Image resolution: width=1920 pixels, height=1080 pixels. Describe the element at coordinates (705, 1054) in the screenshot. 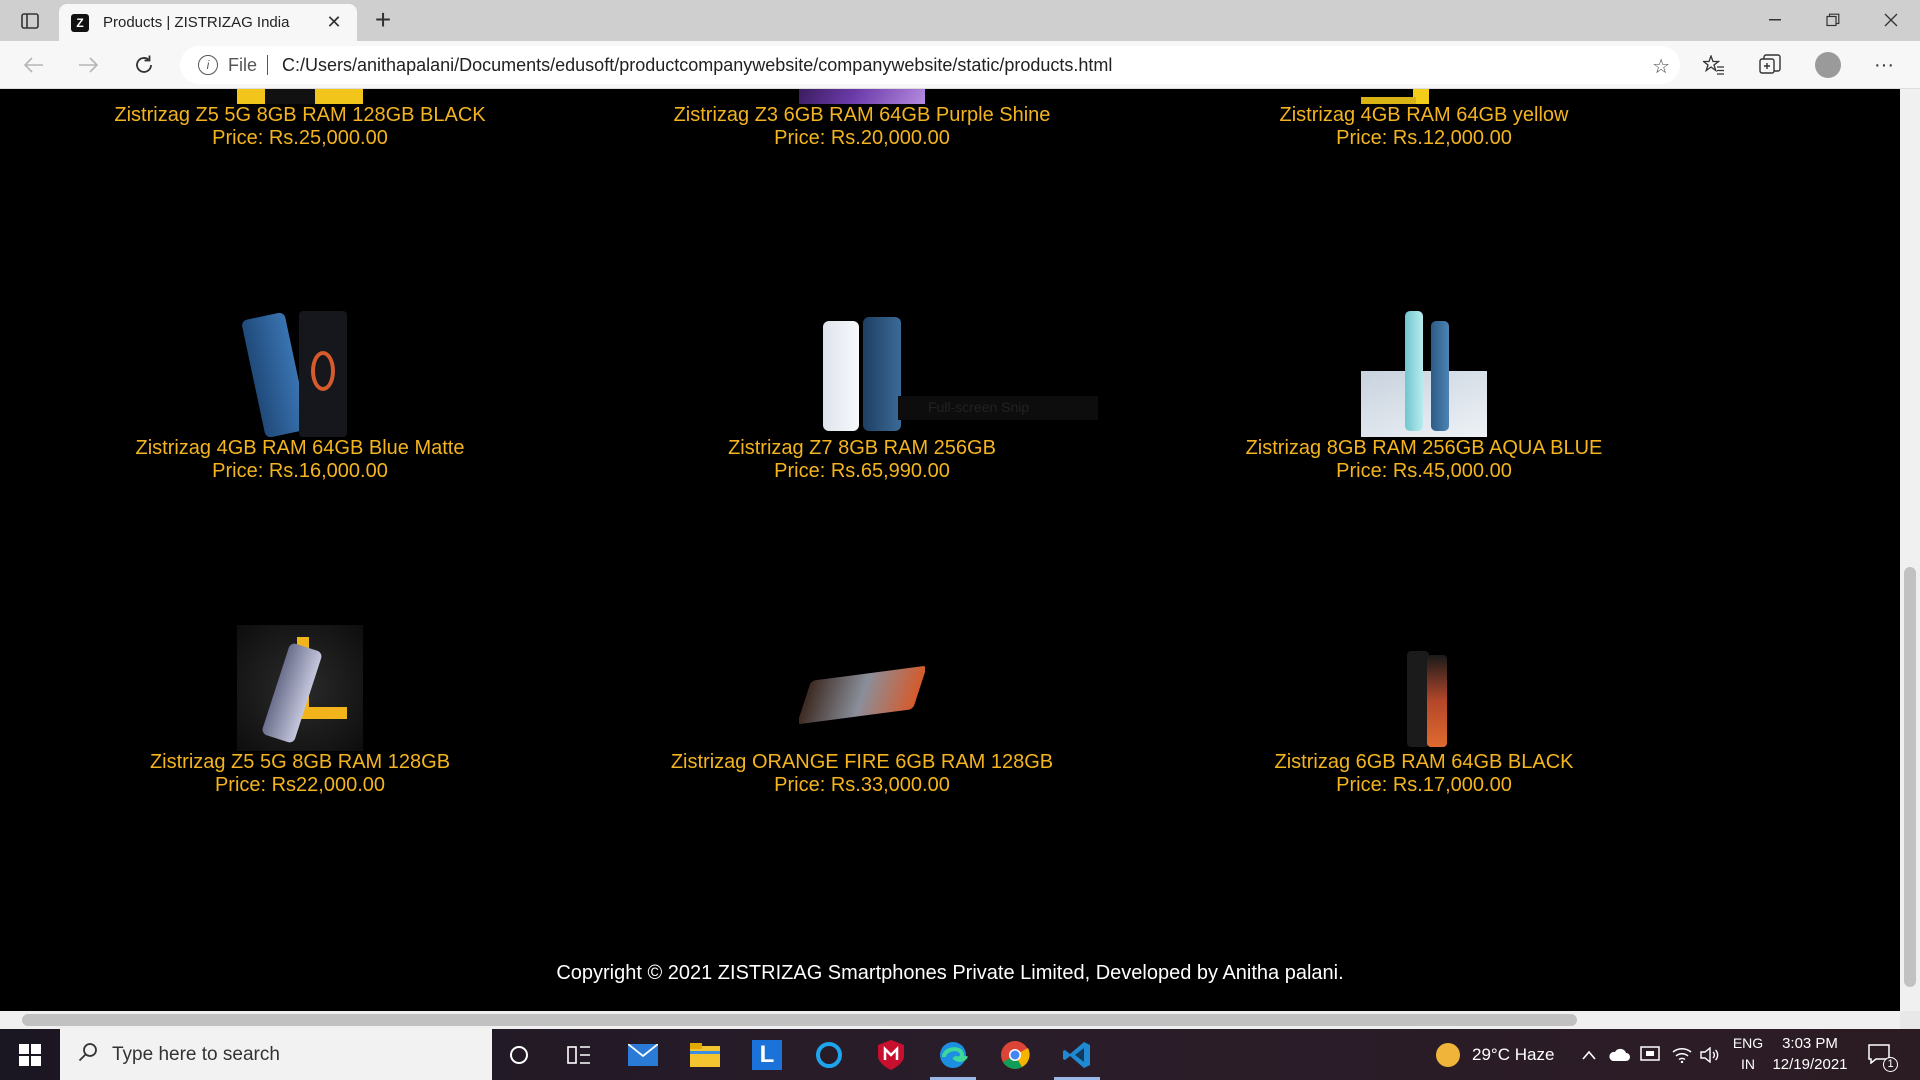

I see `file-explorer-icon` at that location.